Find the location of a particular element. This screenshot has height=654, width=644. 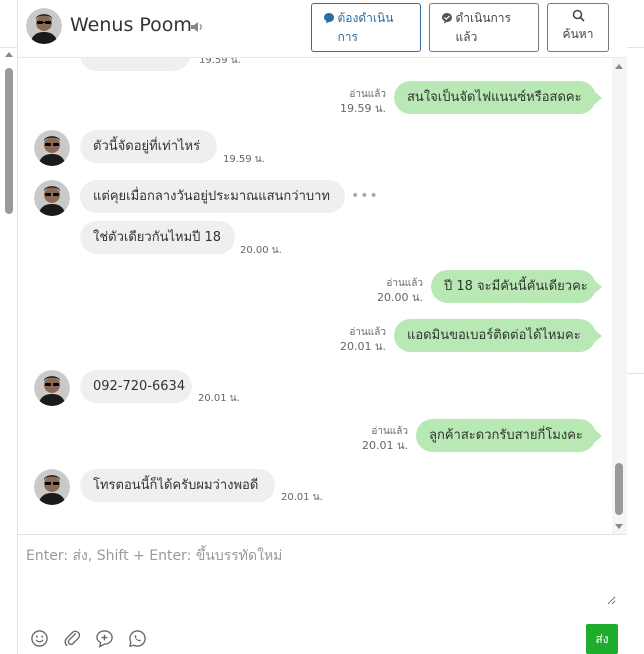

message-bubble-outgoing: สนใจเป็นจัดไฟแนนซ์หรือสดคะ is located at coordinates (498, 97).